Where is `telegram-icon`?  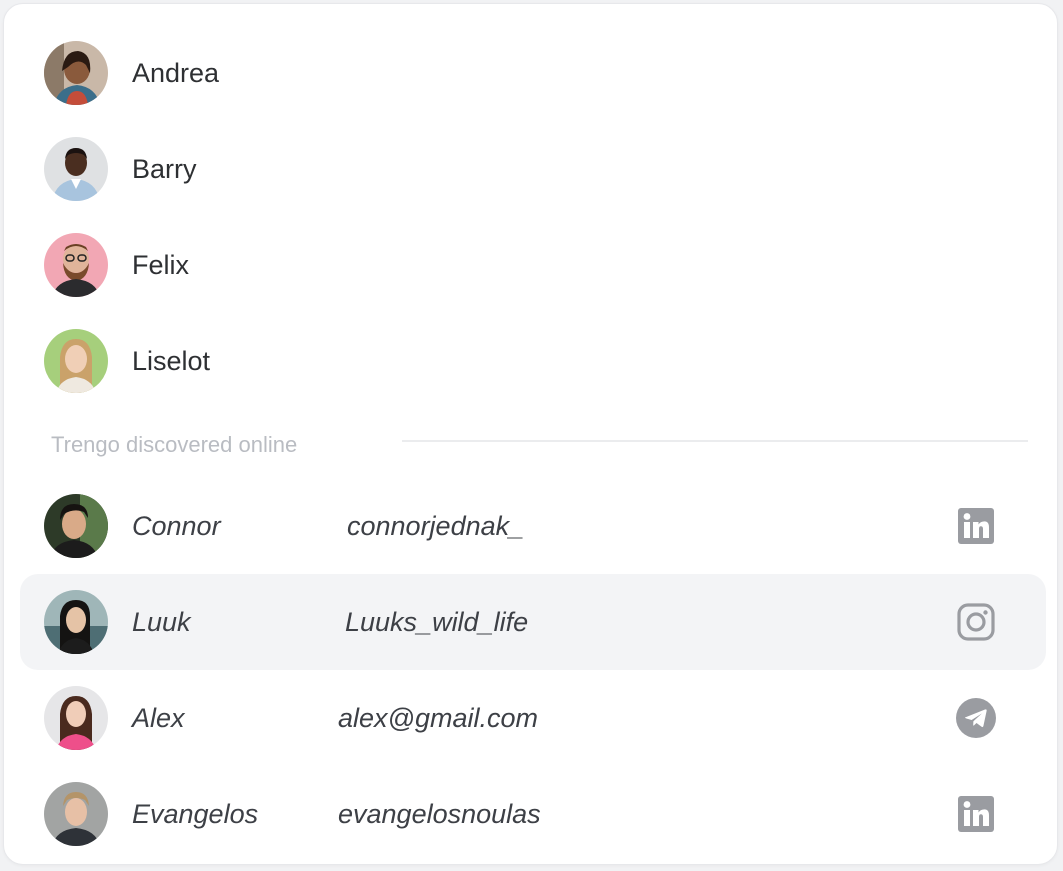 telegram-icon is located at coordinates (976, 718).